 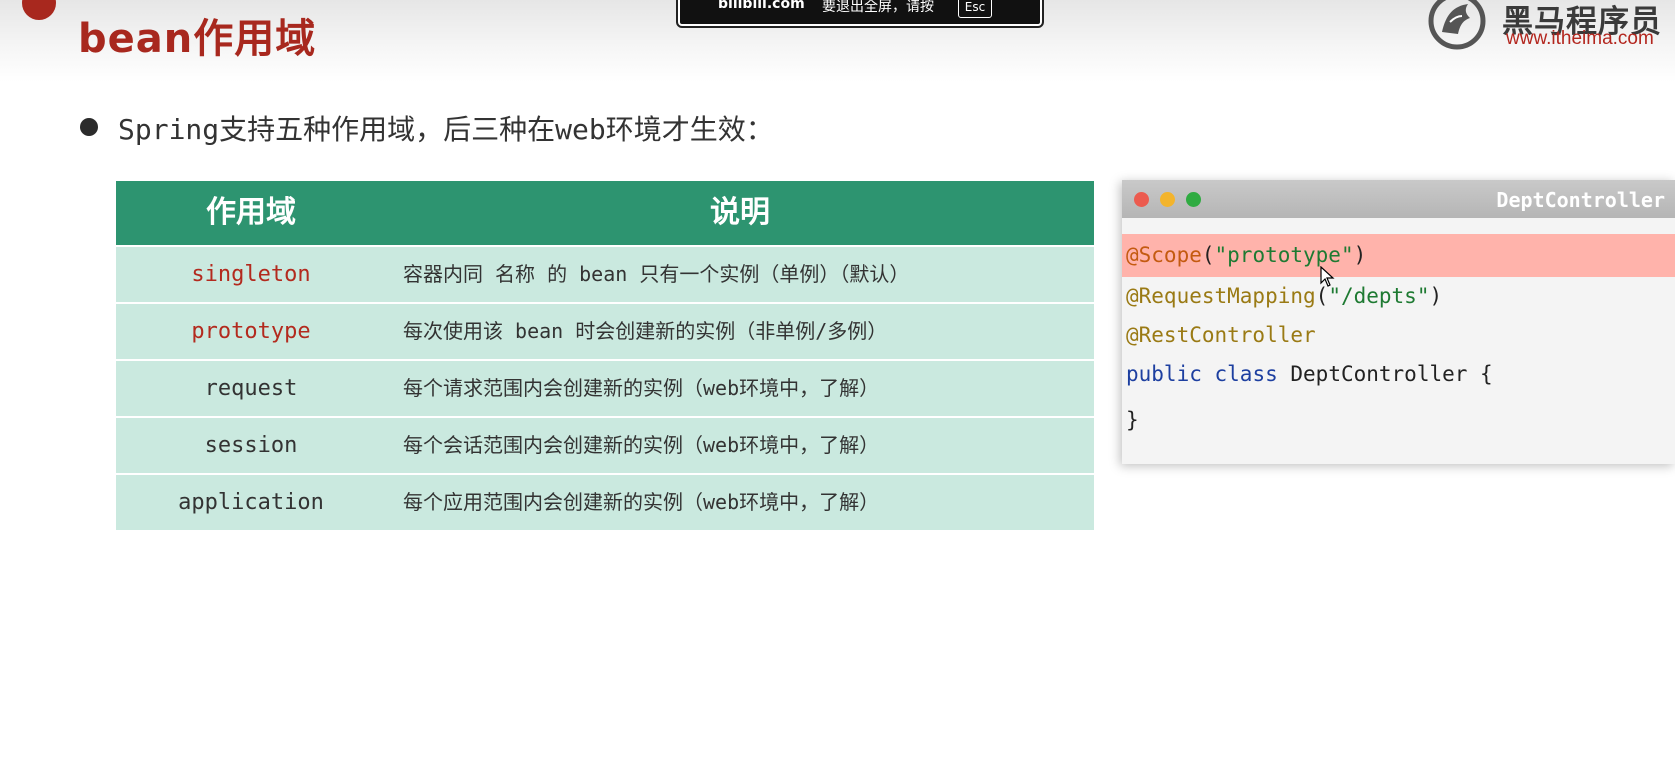 What do you see at coordinates (1221, 296) in the screenshot?
I see `annotation: @RequestMapping` at bounding box center [1221, 296].